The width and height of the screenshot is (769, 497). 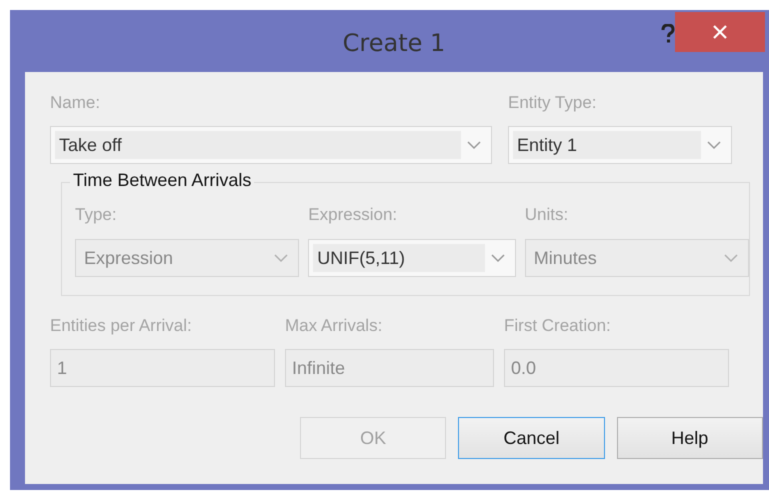 I want to click on window-title: Create 1, so click(x=394, y=43).